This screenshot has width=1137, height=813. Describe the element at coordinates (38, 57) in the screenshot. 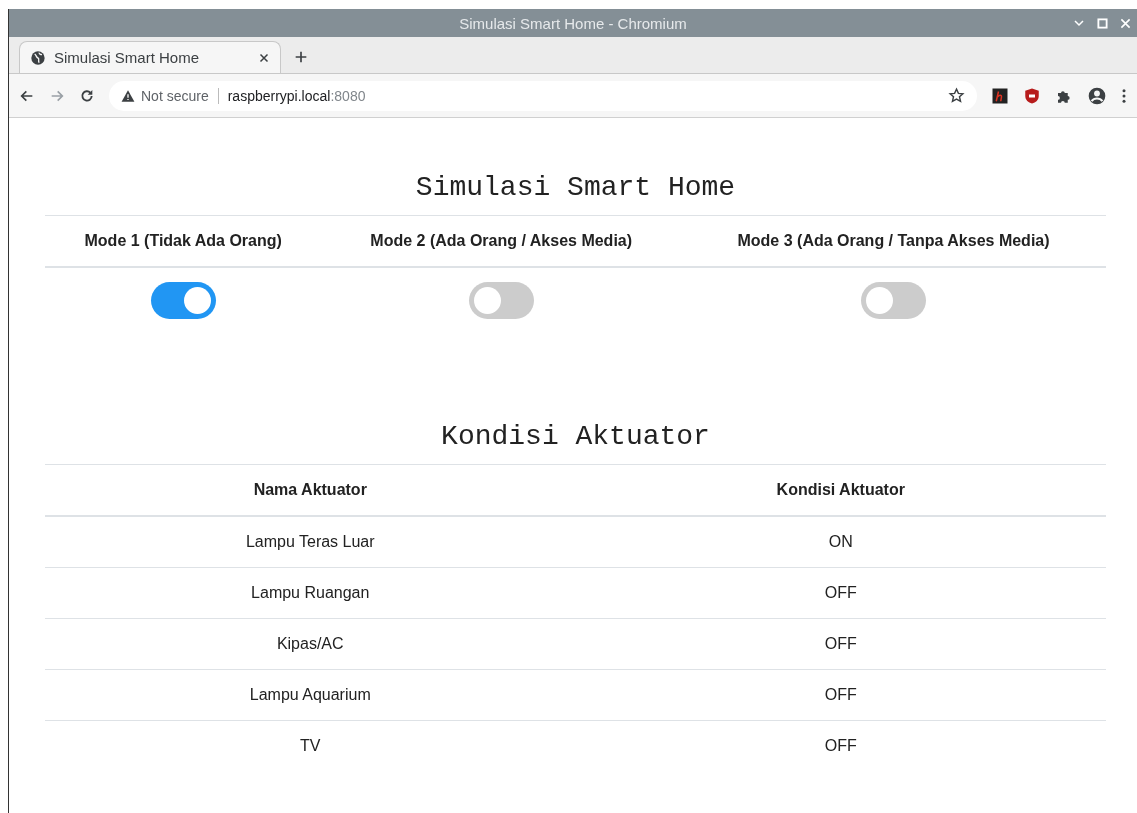

I see `globe-icon` at that location.